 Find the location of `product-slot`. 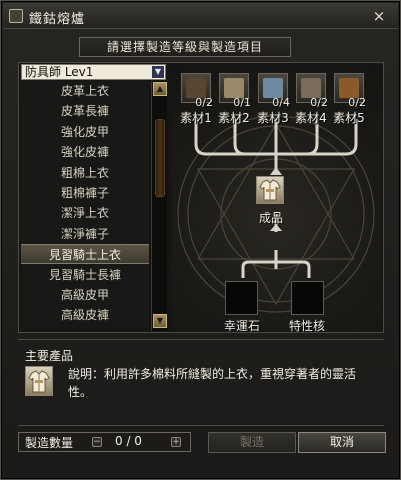

product-slot is located at coordinates (270, 190).